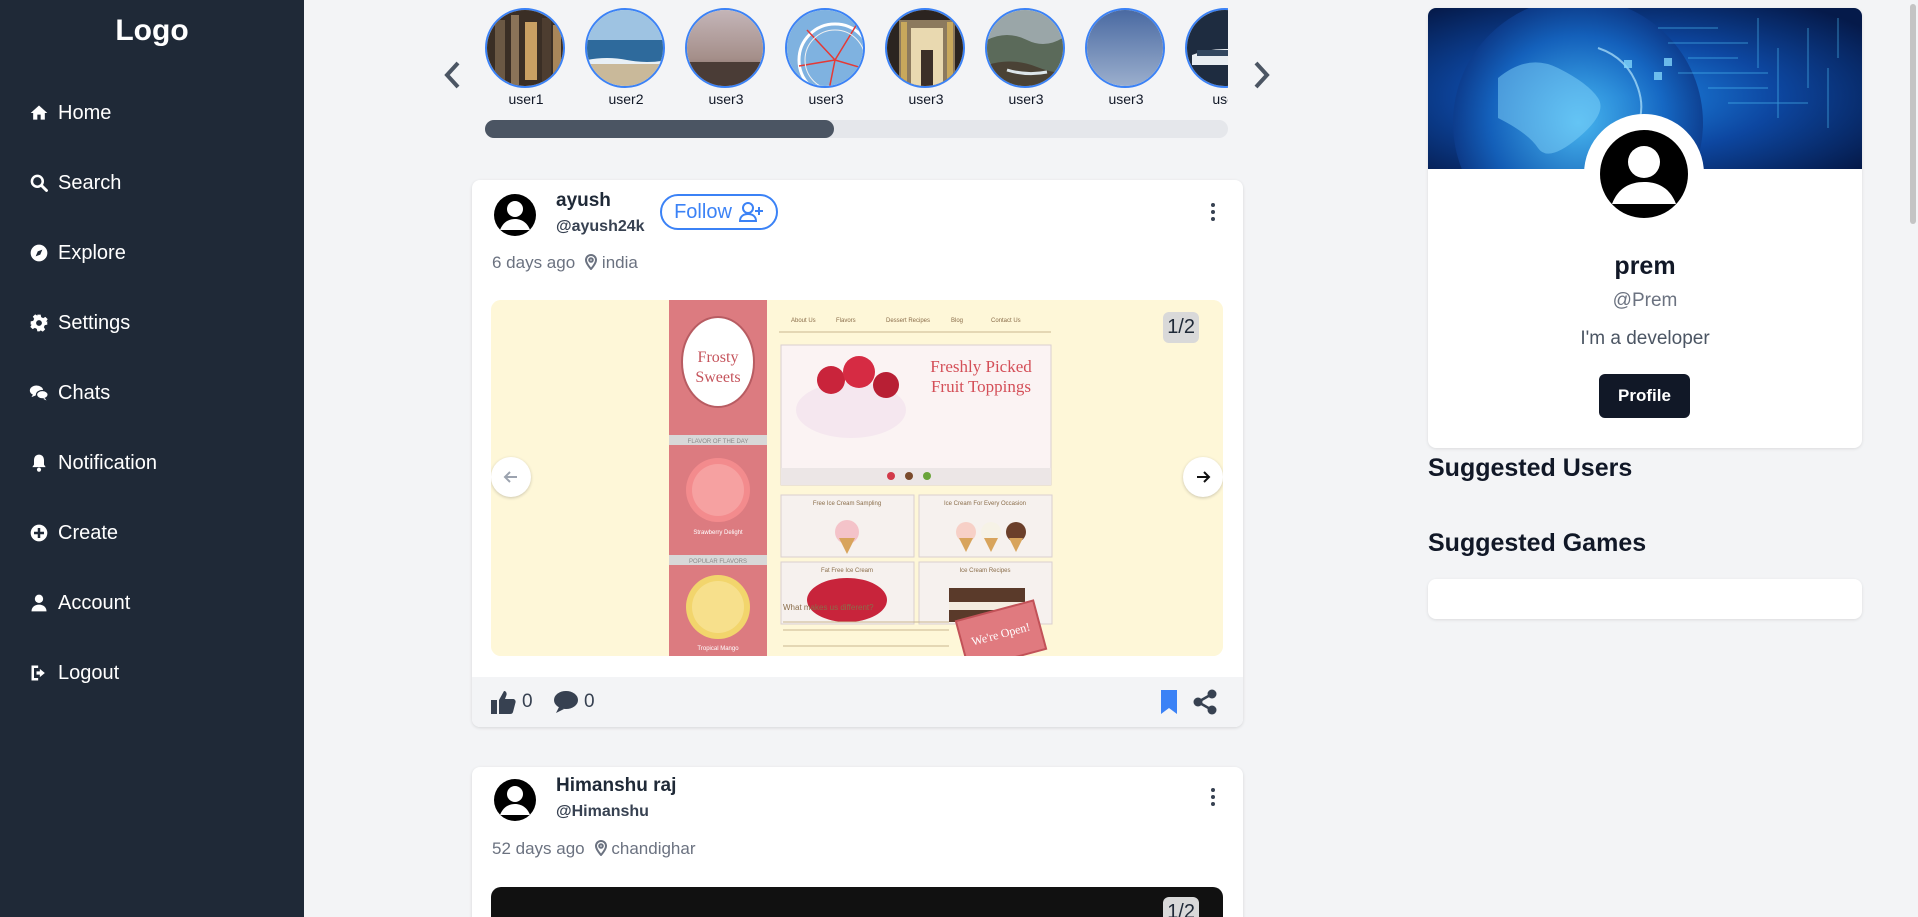 Image resolution: width=1918 pixels, height=917 pixels. I want to click on post-meta: 52 days ago chandighar, so click(594, 849).